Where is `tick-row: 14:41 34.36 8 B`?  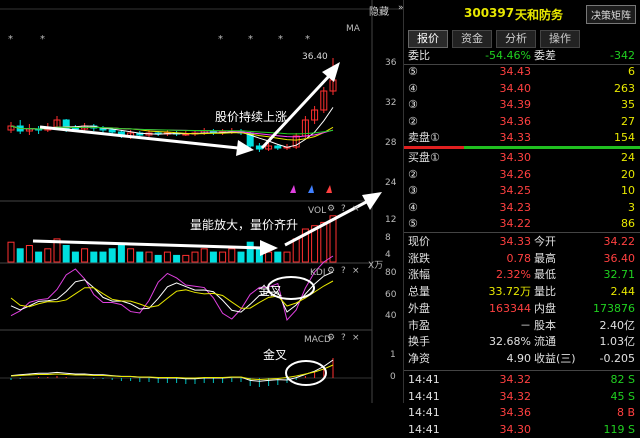 tick-row: 14:41 34.36 8 B is located at coordinates (522, 413).